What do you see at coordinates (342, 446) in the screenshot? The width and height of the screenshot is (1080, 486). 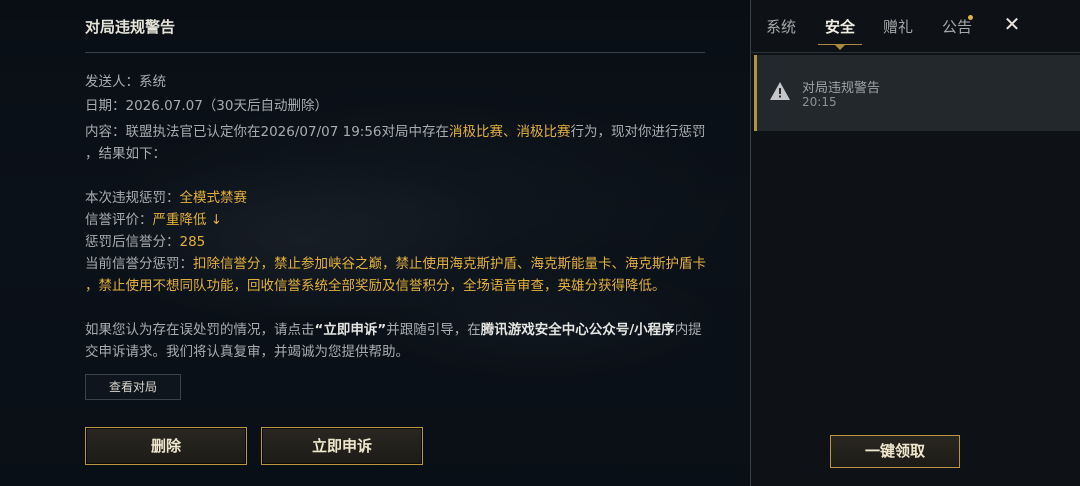 I see `appeal-button: 立即申诉` at bounding box center [342, 446].